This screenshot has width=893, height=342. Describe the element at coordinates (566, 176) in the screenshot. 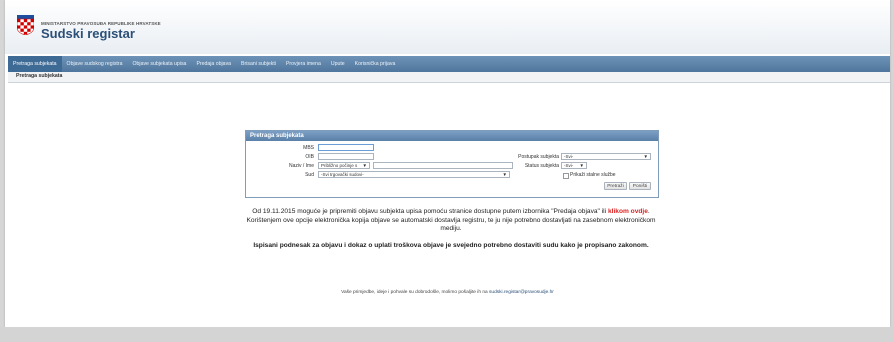

I see `show-branches-checkbox` at that location.